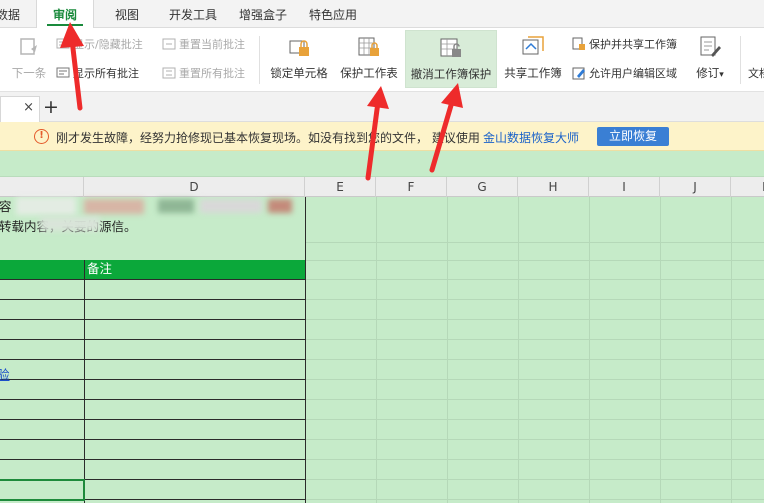 The height and width of the screenshot is (503, 764). Describe the element at coordinates (633, 73) in the screenshot. I see `allow-edit-ranges-label: 允许用户编辑区域` at that location.